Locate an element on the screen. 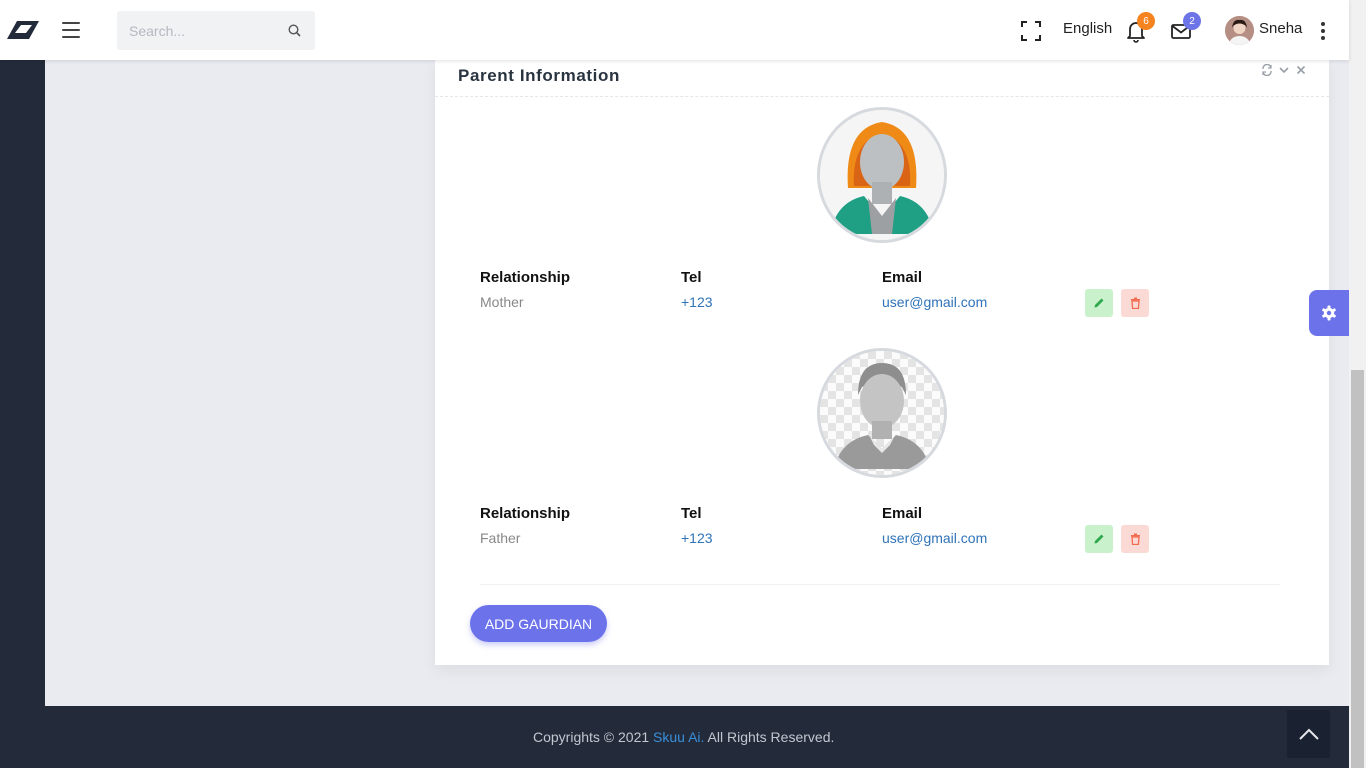 Image resolution: width=1366 pixels, height=768 pixels. search-input is located at coordinates (197, 30).